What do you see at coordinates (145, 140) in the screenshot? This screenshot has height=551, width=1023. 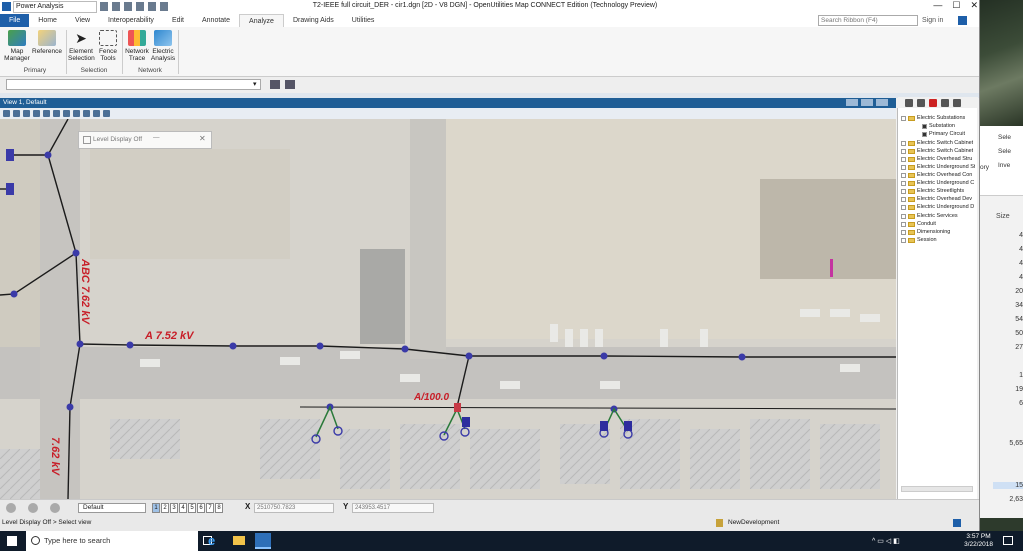 I see `level-display-dialog: Level Display Off — ✕` at bounding box center [145, 140].